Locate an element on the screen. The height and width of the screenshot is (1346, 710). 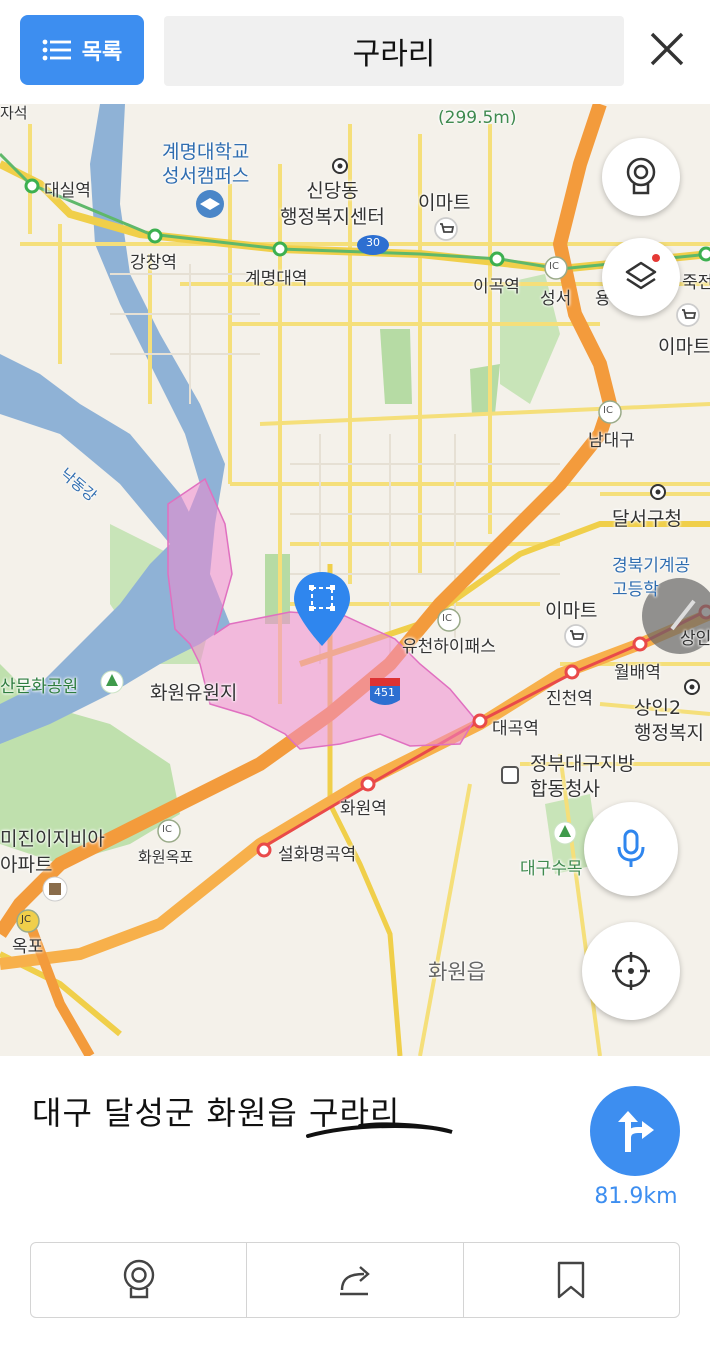
distance-label: 81.9km is located at coordinates (636, 1196).